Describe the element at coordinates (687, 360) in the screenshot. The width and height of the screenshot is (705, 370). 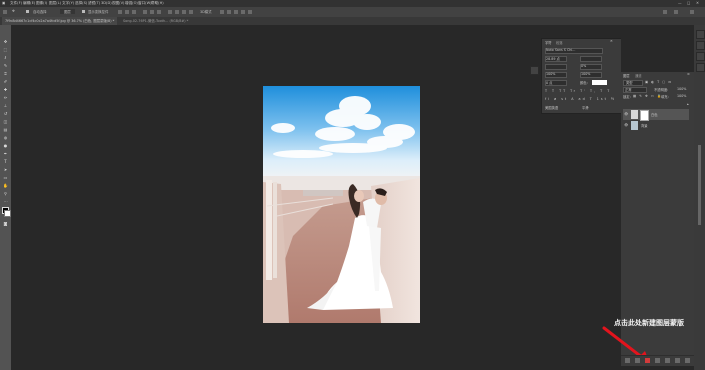
I see `delete-layer-icon` at that location.